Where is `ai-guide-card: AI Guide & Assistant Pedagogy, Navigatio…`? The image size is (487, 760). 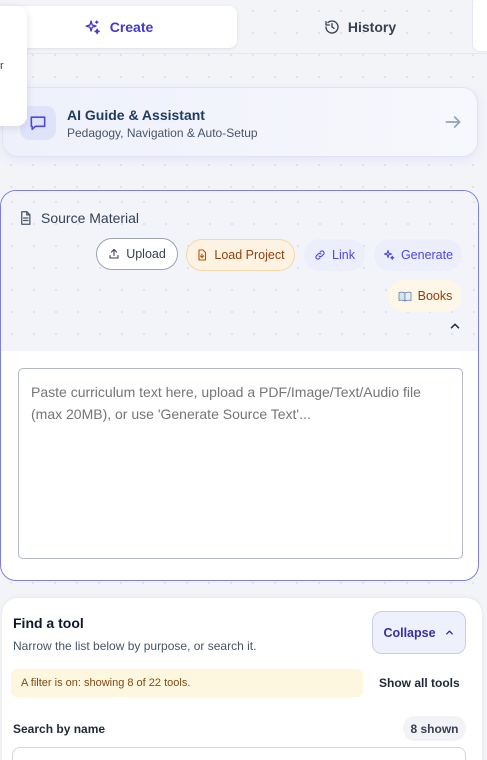 ai-guide-card: AI Guide & Assistant Pedagogy, Navigatio… is located at coordinates (240, 122).